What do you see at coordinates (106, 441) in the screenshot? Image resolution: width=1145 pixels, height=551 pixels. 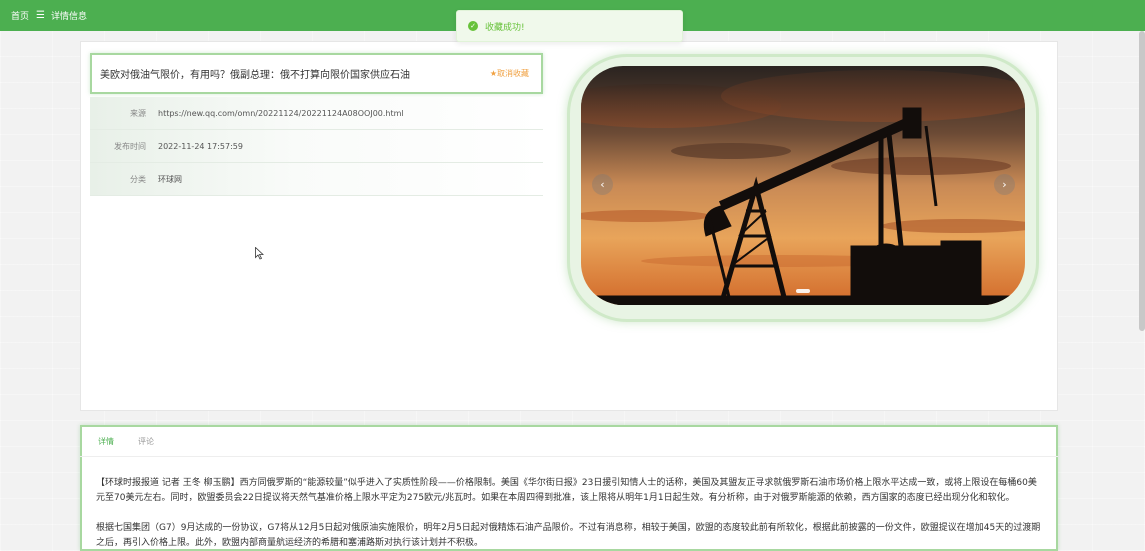 I see `tab-details: 详情` at bounding box center [106, 441].